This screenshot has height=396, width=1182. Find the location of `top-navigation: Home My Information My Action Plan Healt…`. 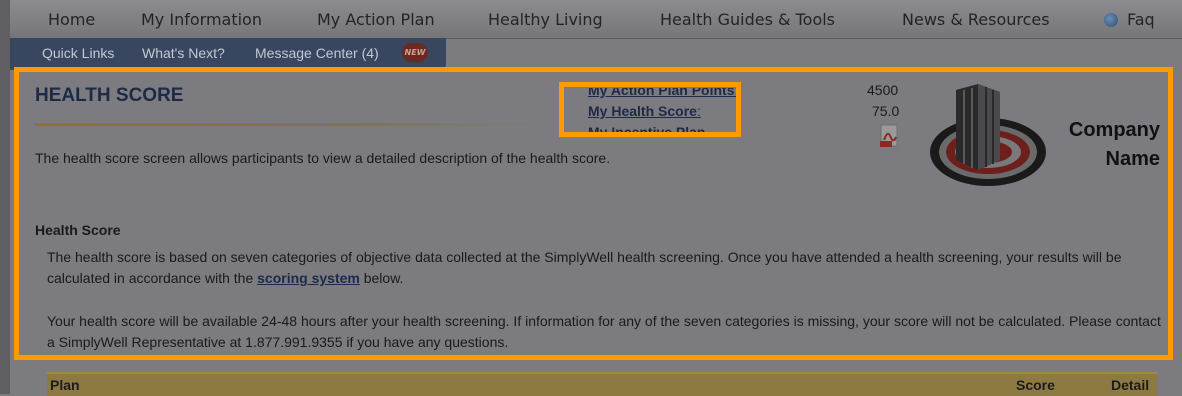

top-navigation: Home My Information My Action Plan Healt… is located at coordinates (596, 19).